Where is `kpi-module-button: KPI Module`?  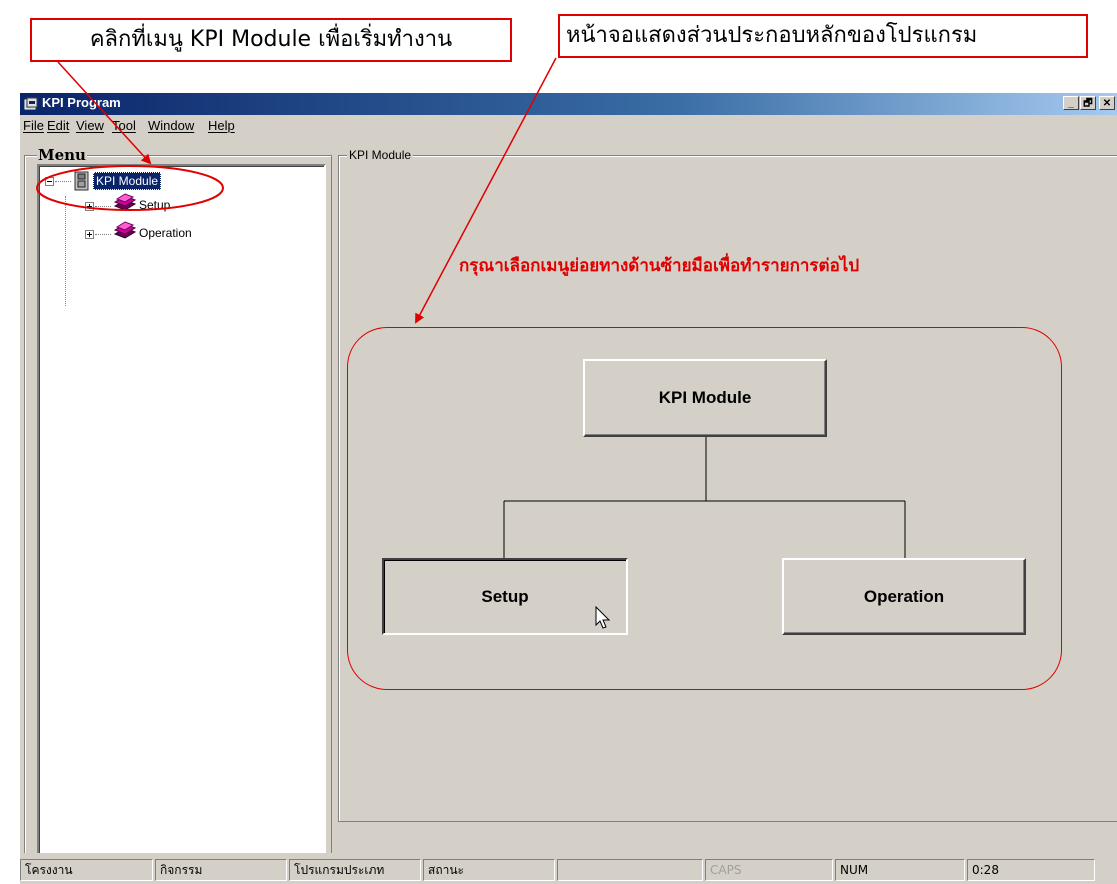 kpi-module-button: KPI Module is located at coordinates (705, 398).